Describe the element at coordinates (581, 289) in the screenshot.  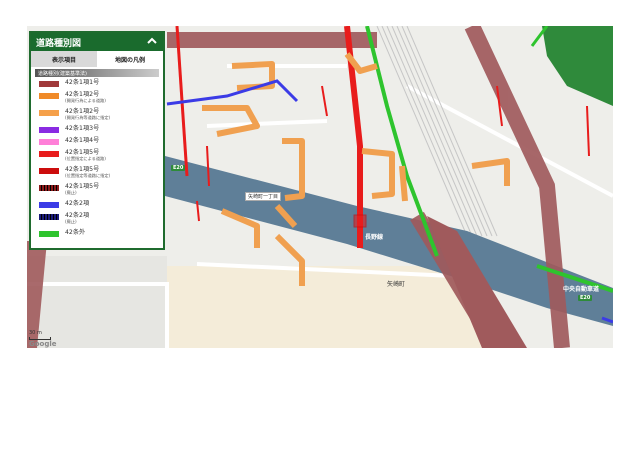
I see `chuo-expressway-label: 中央自動車道` at that location.